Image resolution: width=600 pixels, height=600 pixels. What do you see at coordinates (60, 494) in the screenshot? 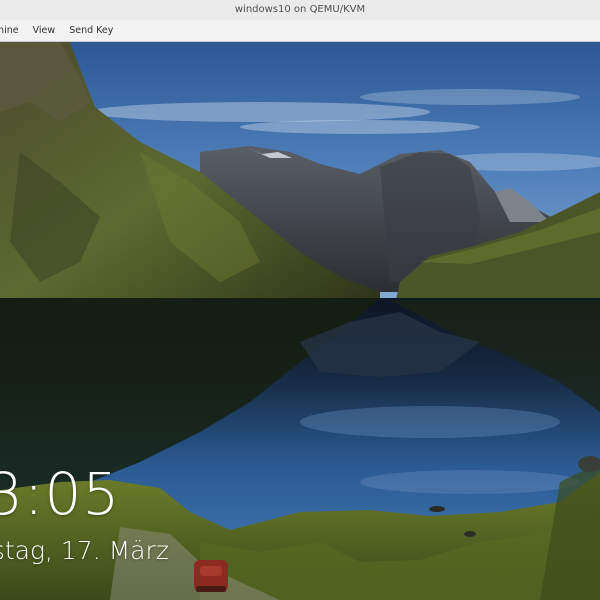
I see `lockscreen-clock: 3:05` at bounding box center [60, 494].